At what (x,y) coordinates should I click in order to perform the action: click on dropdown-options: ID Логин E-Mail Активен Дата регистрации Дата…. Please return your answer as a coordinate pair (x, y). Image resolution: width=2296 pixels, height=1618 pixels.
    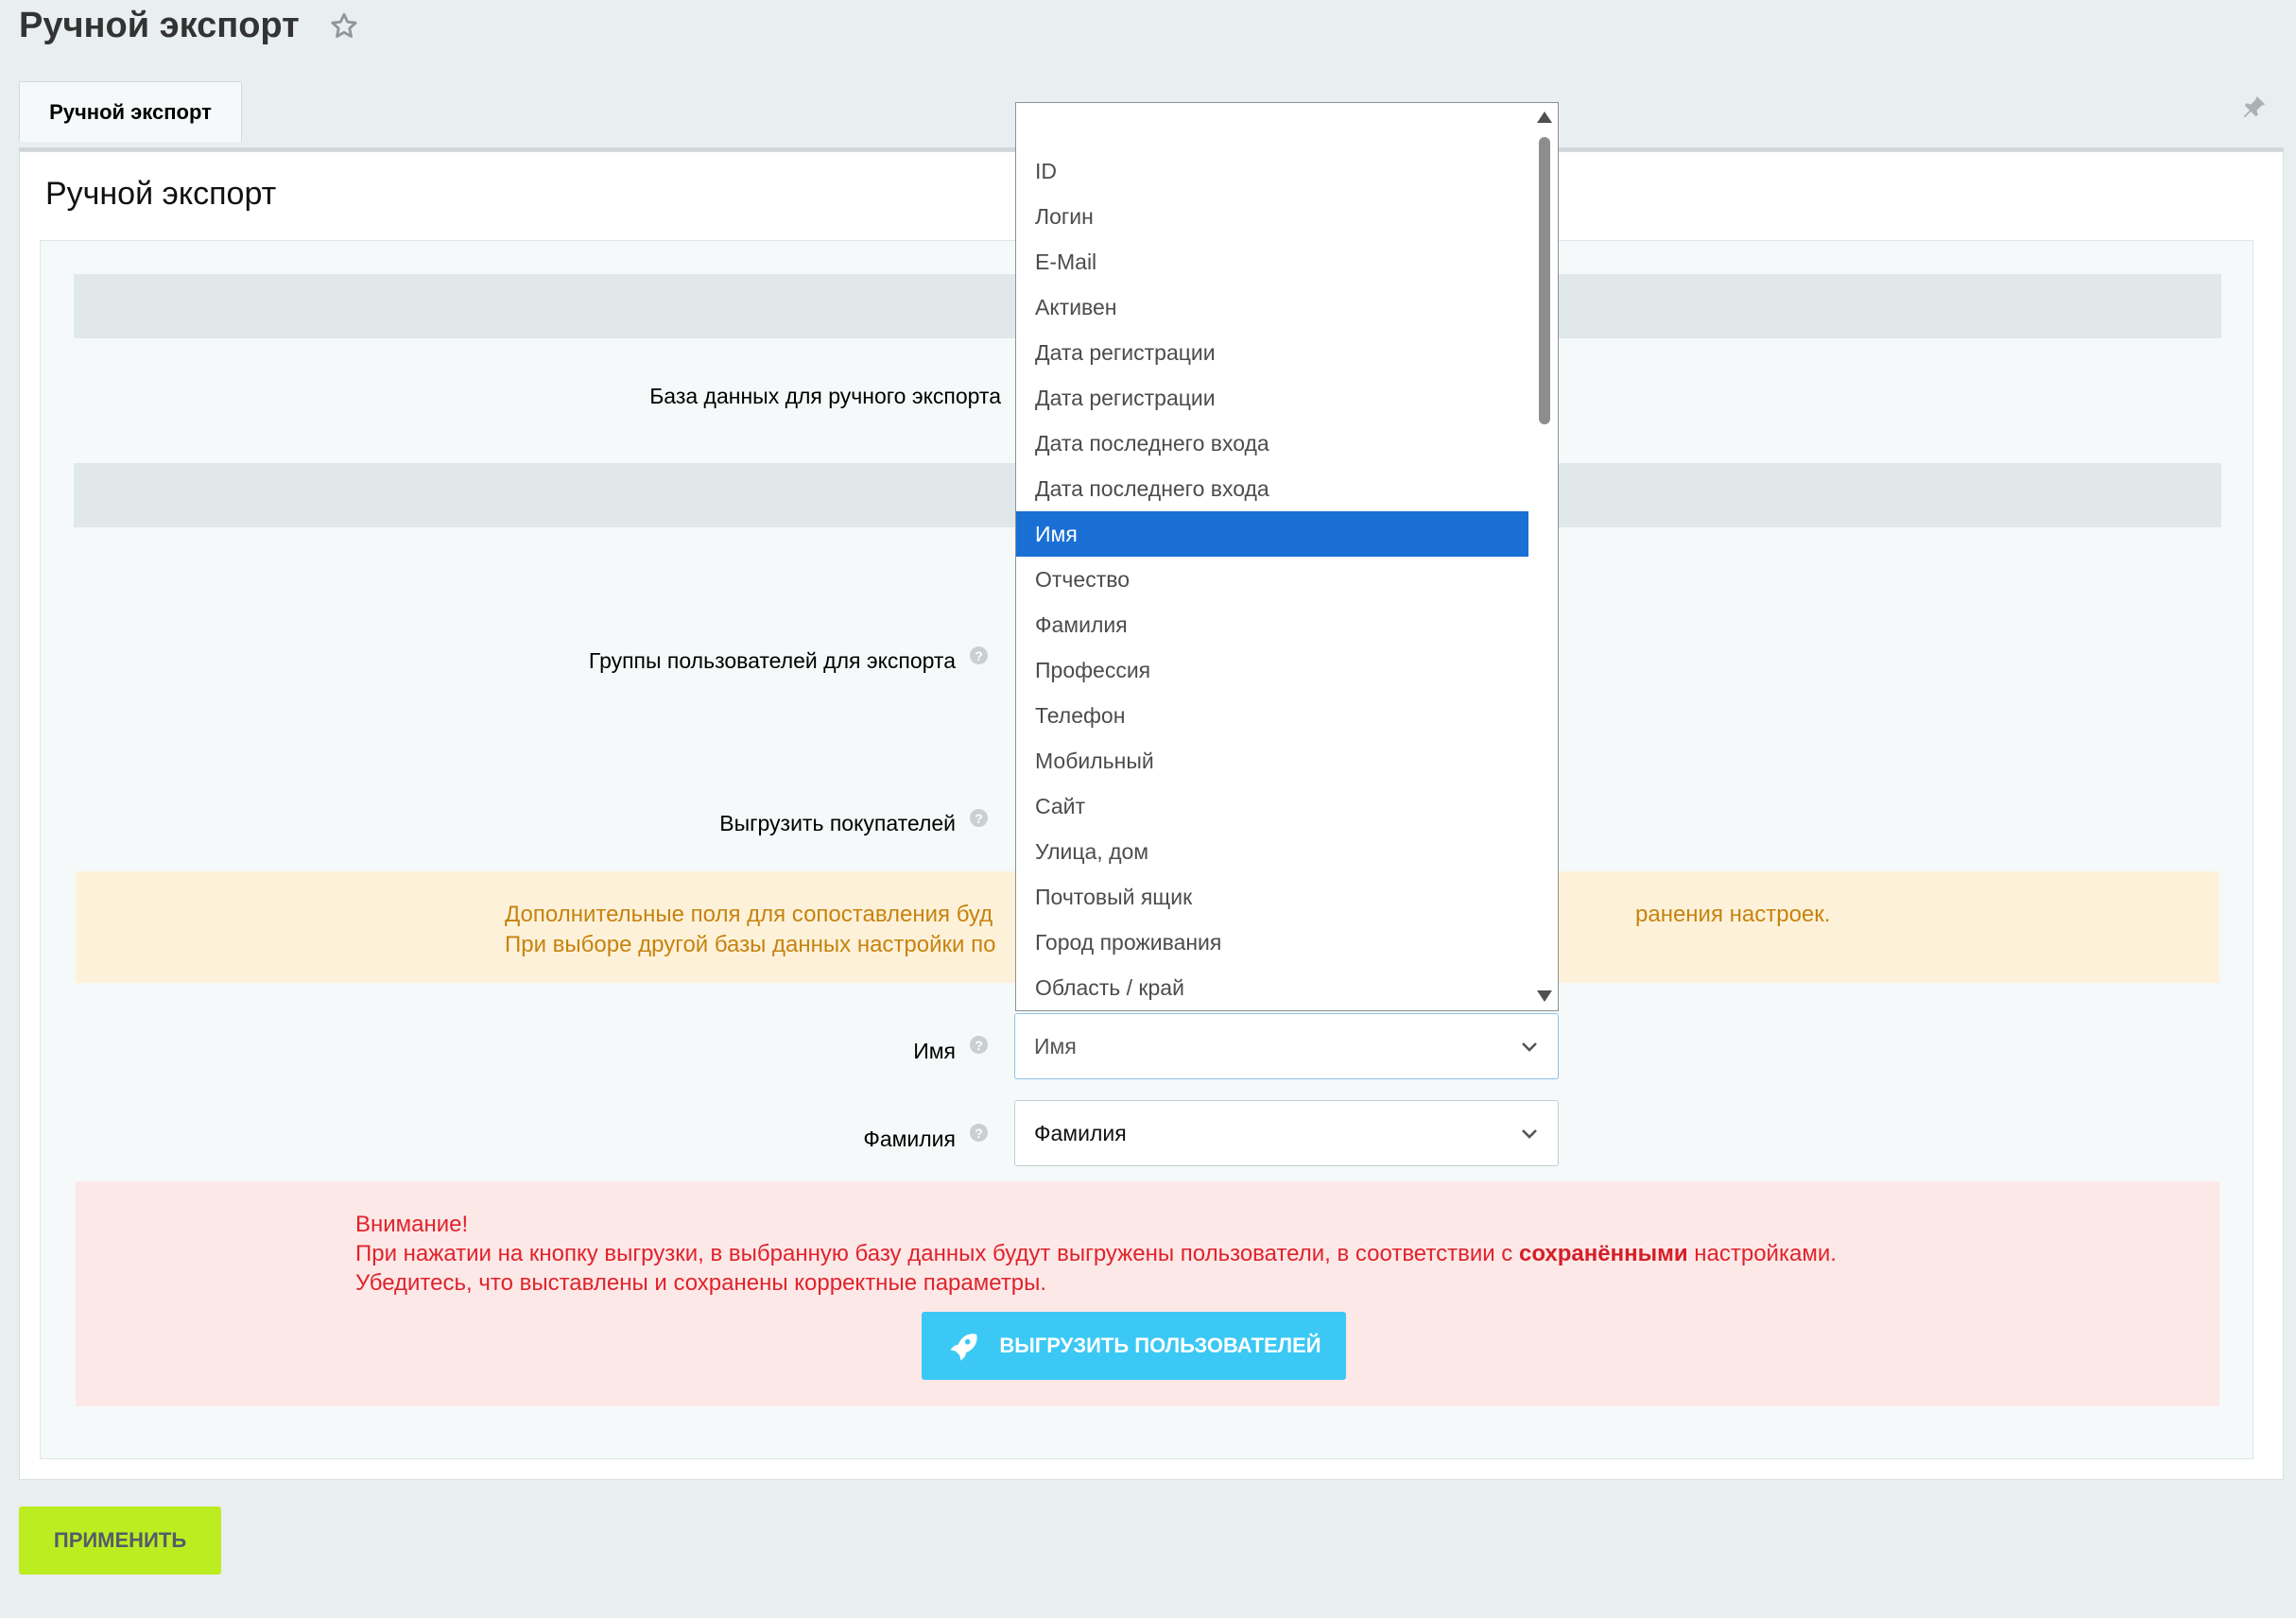
    Looking at the image, I should click on (1272, 579).